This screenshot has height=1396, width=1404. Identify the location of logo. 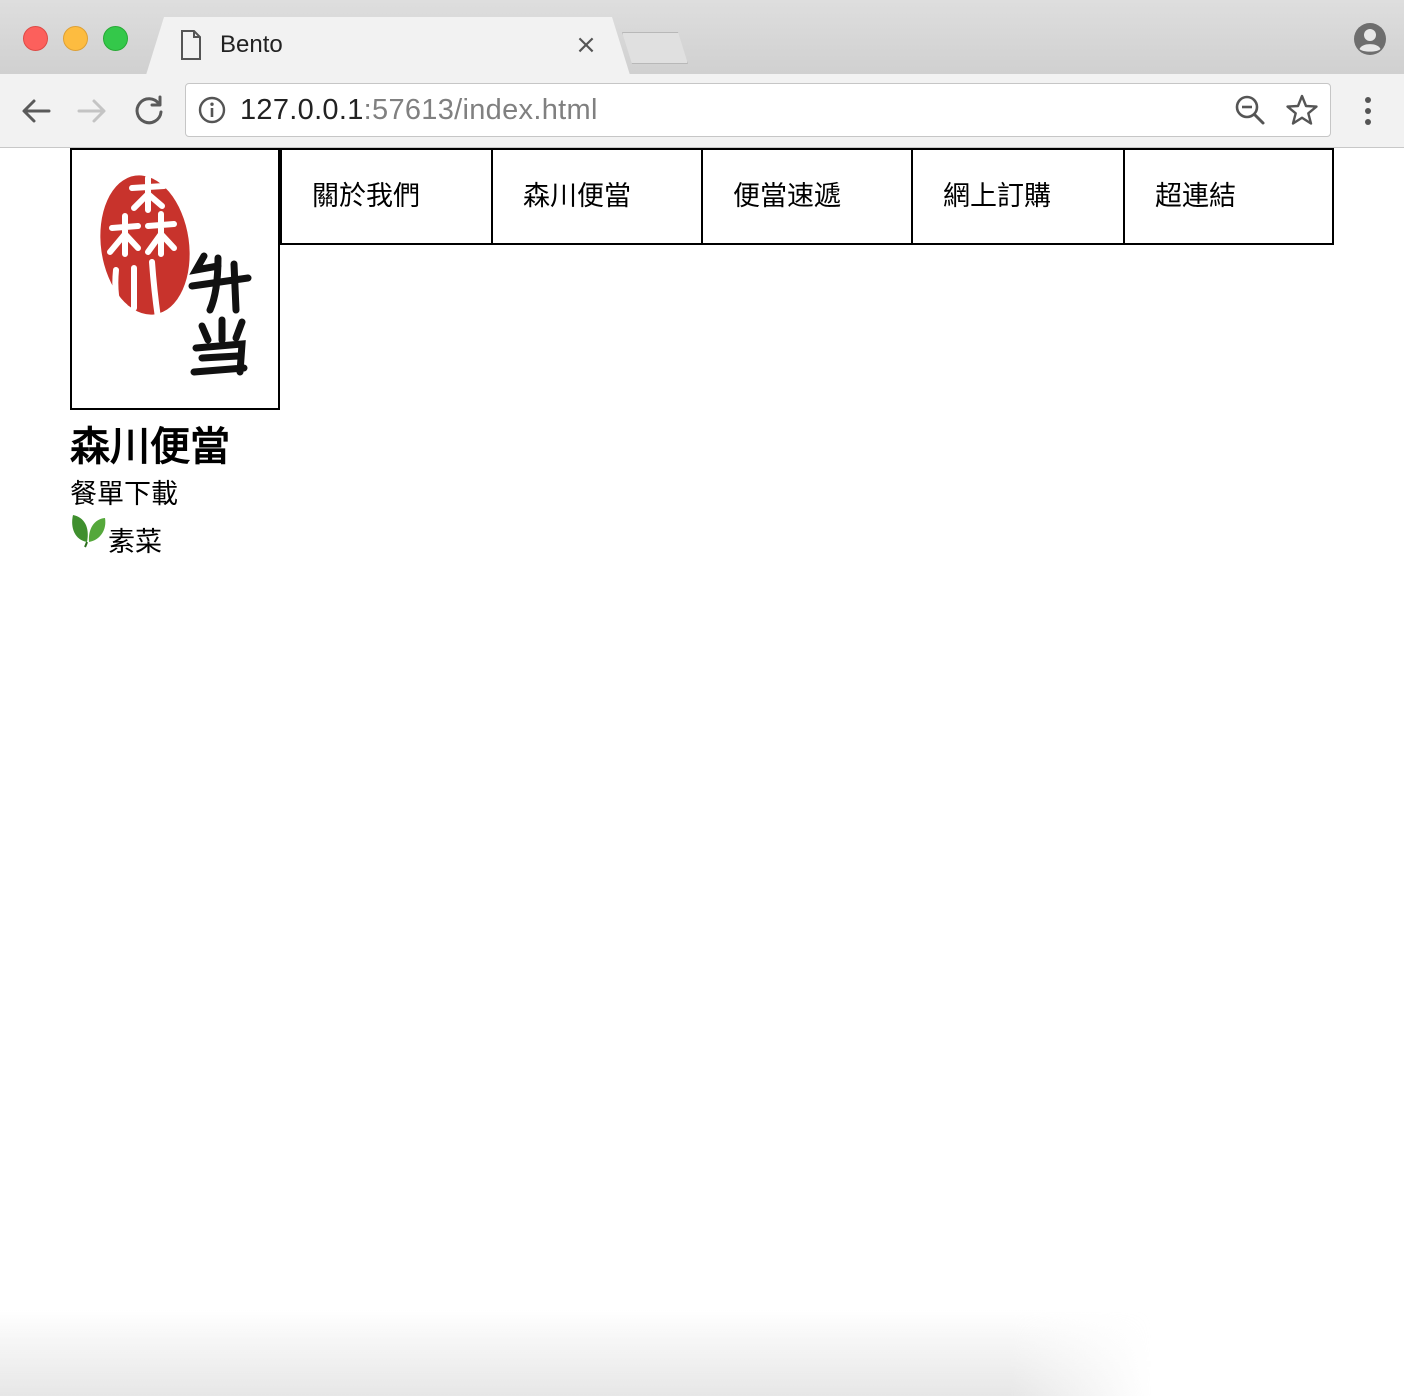
(175, 279).